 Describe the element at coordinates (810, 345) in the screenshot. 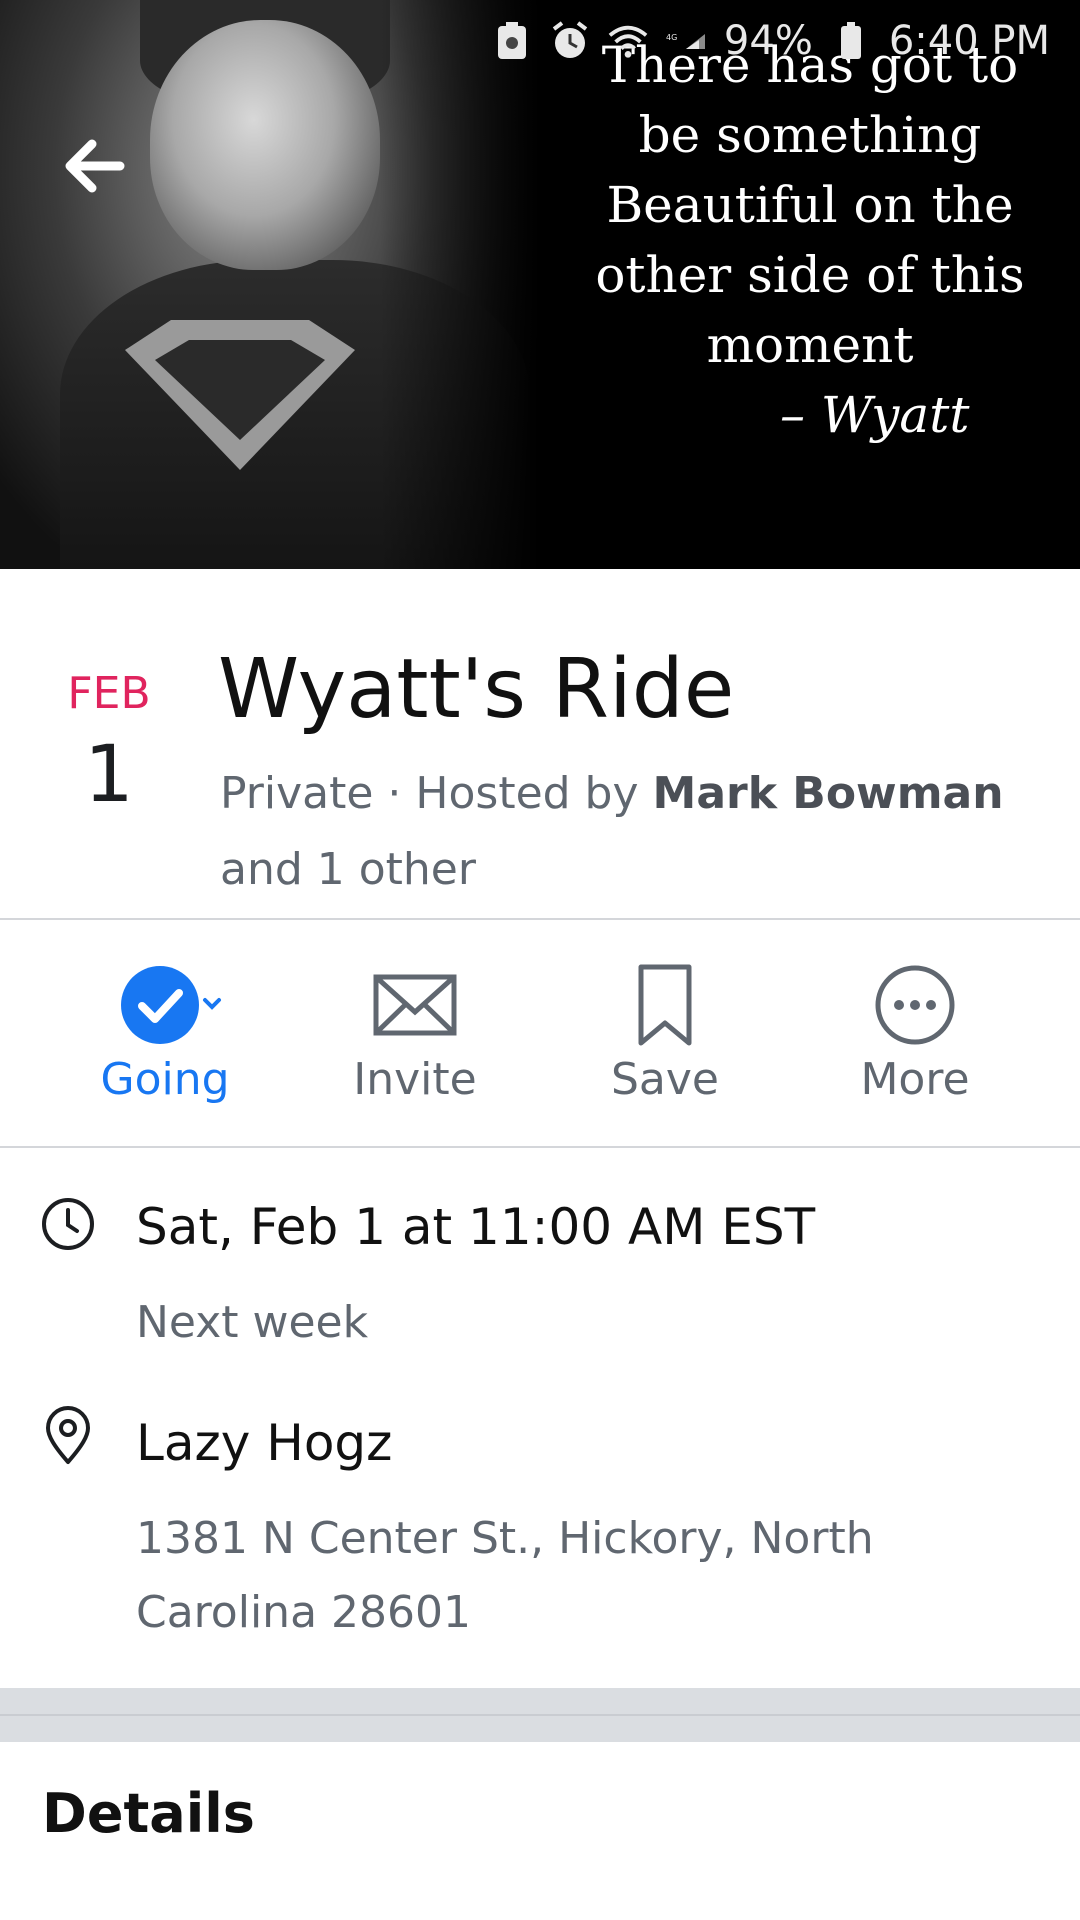

I see `quote-line: moment` at that location.